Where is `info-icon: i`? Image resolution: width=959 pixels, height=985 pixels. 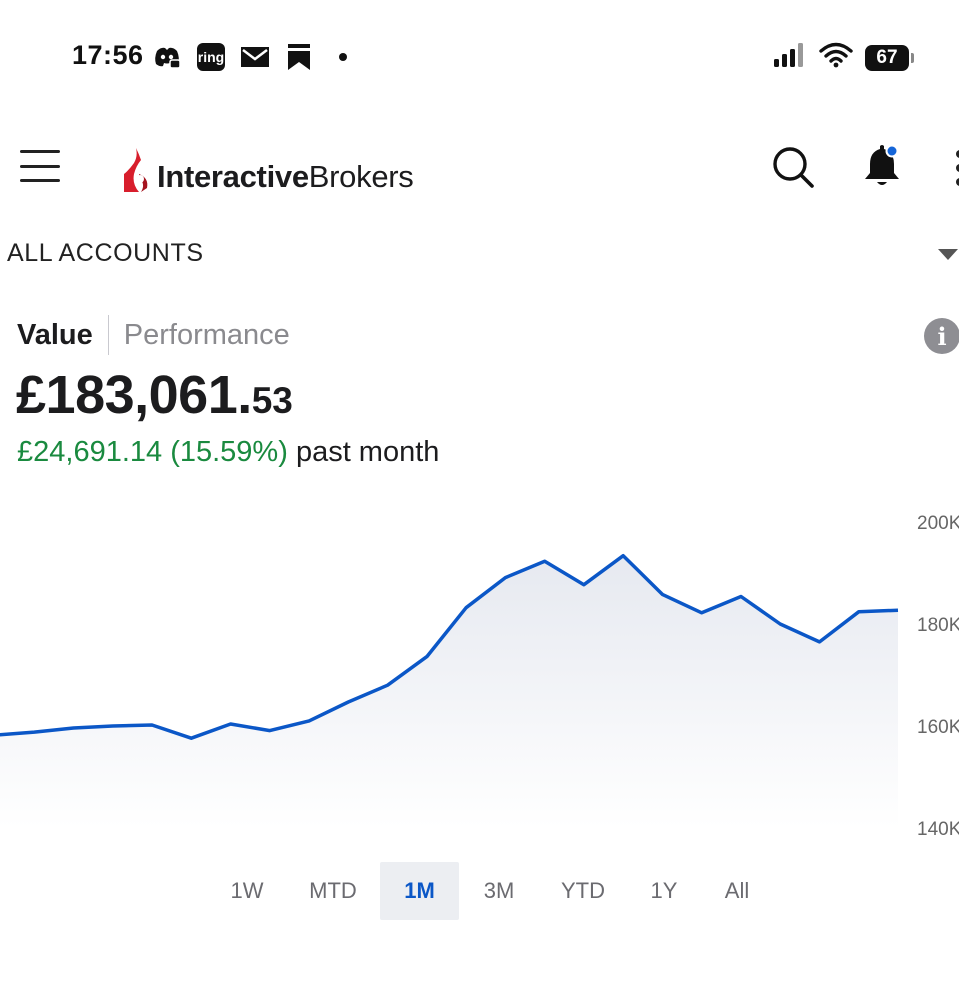
info-icon: i is located at coordinates (941, 336).